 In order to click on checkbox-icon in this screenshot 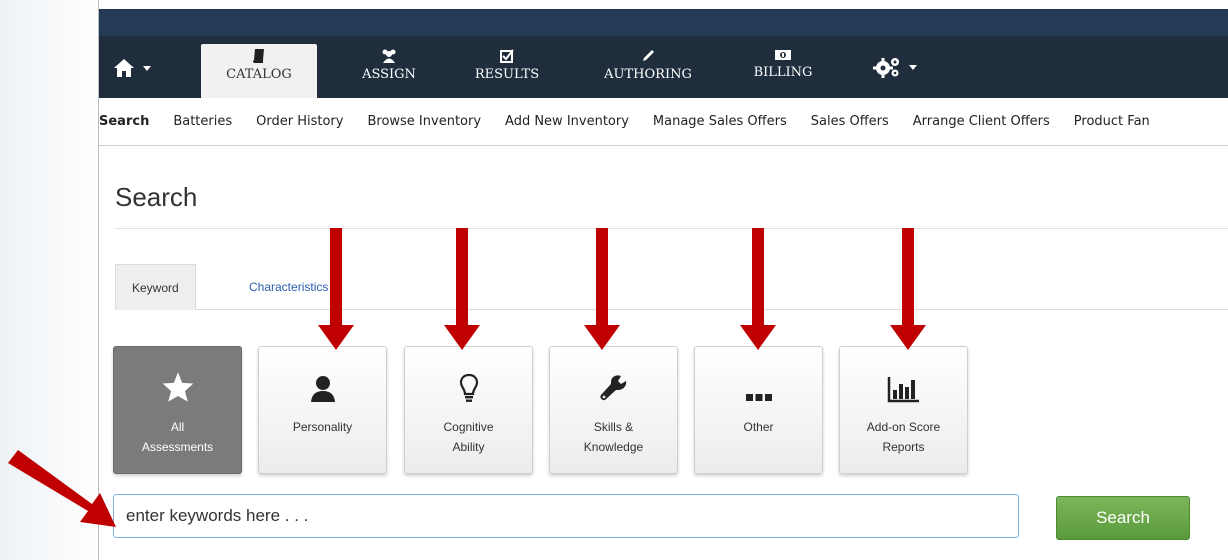, I will do `click(507, 56)`.